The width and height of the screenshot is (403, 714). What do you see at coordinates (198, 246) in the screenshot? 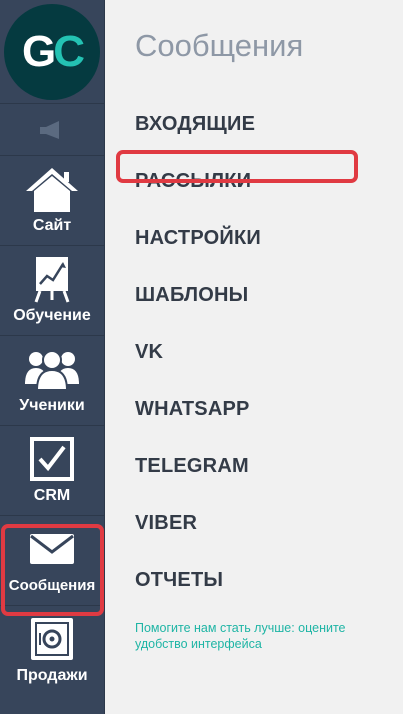
I see `menu-item-settings: НАСТРОЙКИ` at bounding box center [198, 246].